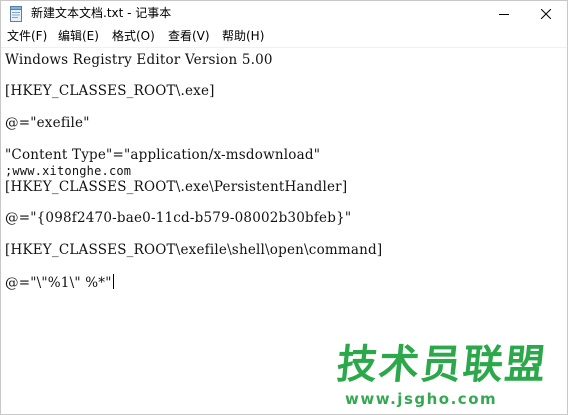 Image resolution: width=568 pixels, height=415 pixels. I want to click on watermark-title: 技术员联盟, so click(442, 365).